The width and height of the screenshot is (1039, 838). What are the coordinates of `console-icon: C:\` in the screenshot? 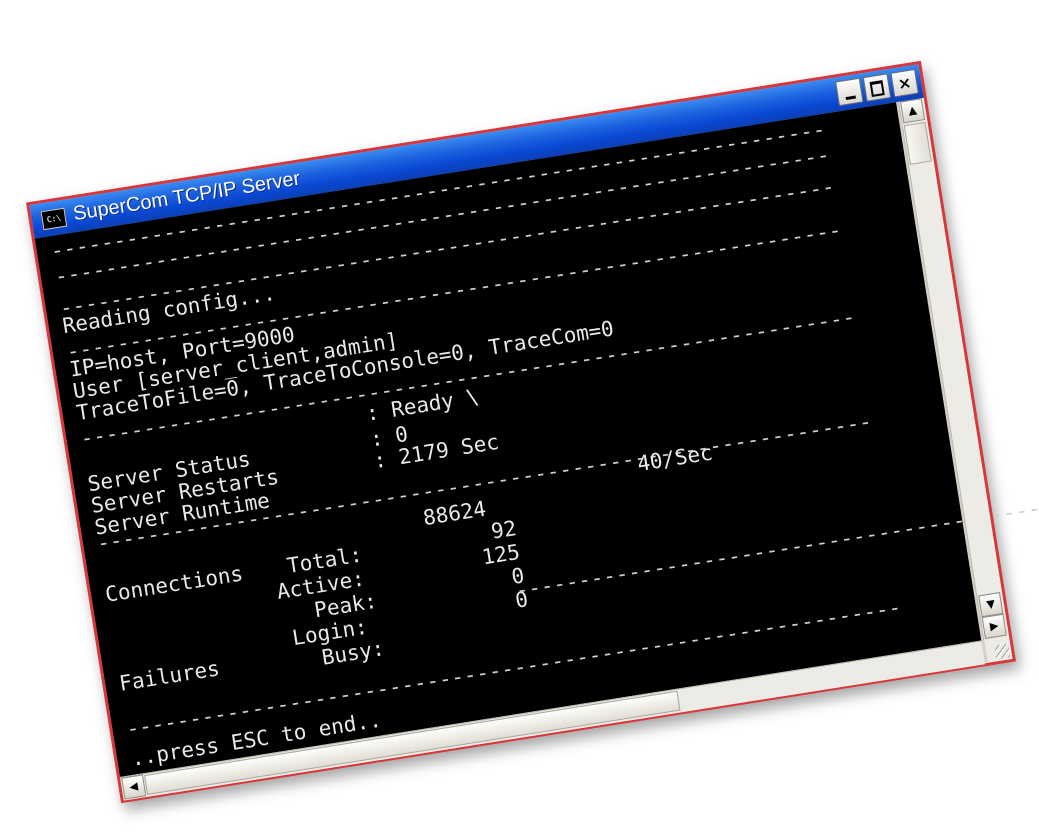 It's located at (54, 219).